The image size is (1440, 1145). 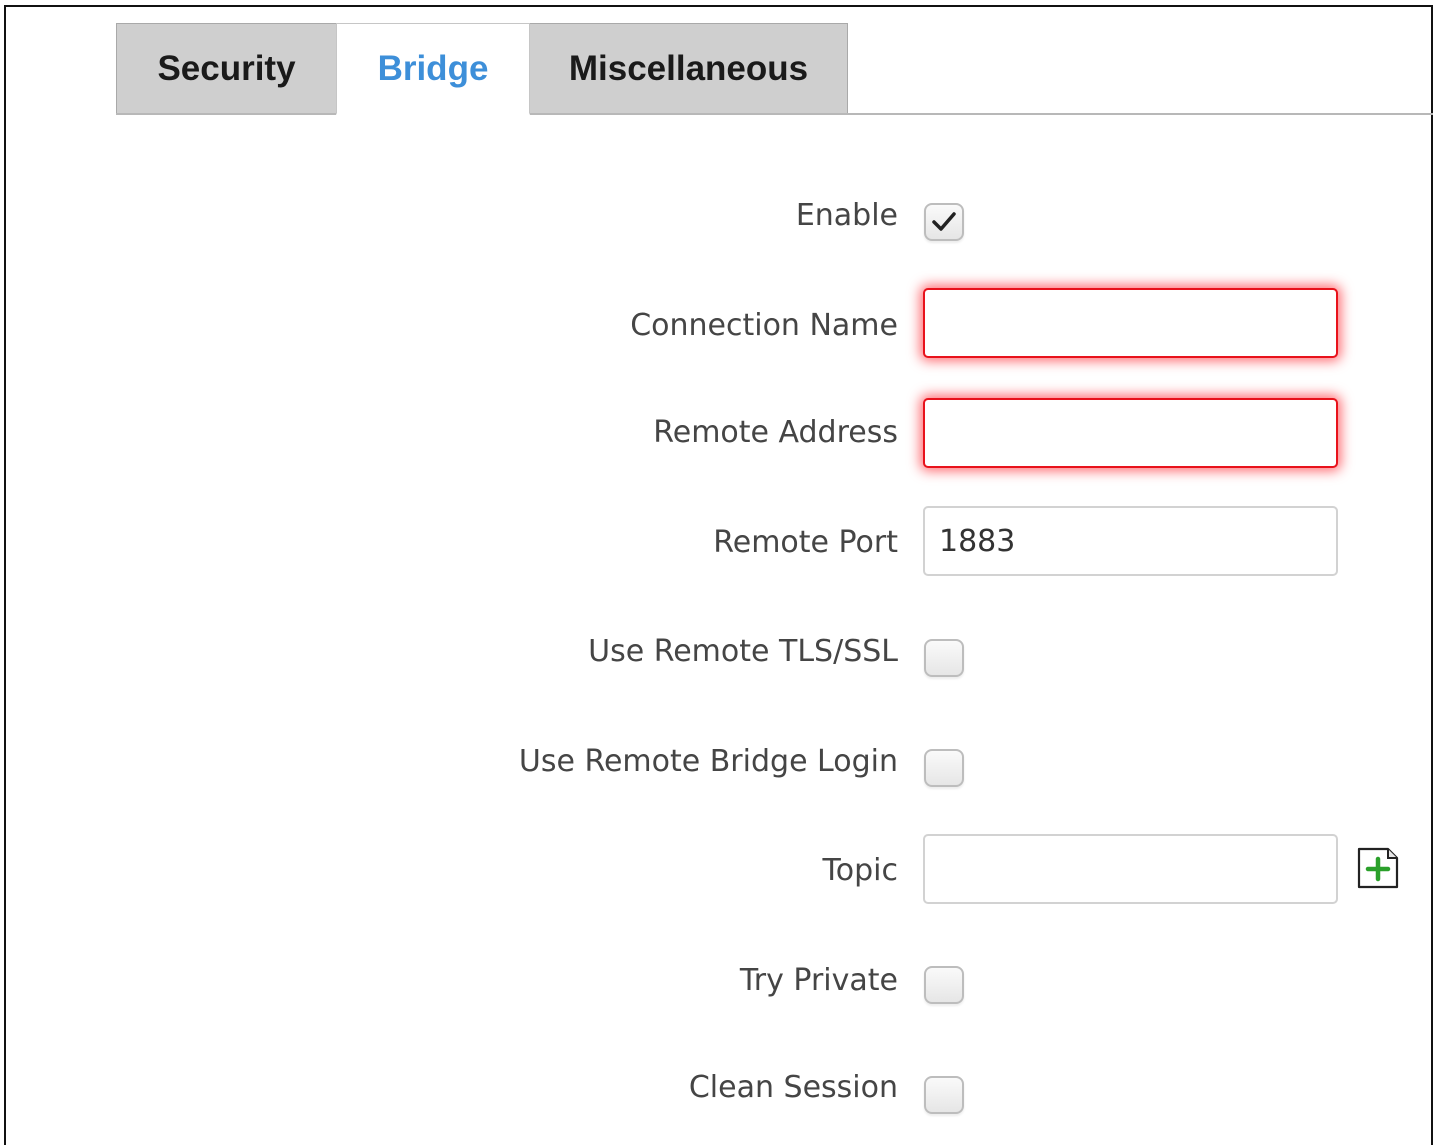 I want to click on clean-session-label: Clean Session, so click(x=793, y=1087).